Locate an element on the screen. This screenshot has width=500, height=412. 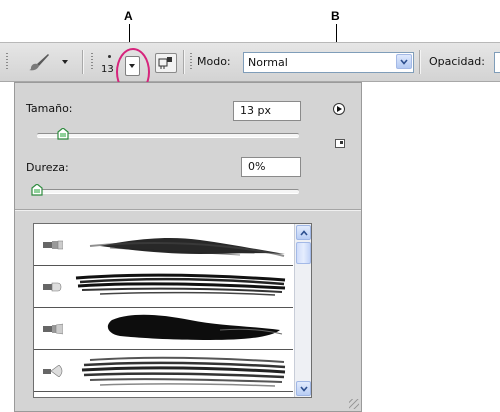
opacity-label: Opacidad: is located at coordinates (457, 61).